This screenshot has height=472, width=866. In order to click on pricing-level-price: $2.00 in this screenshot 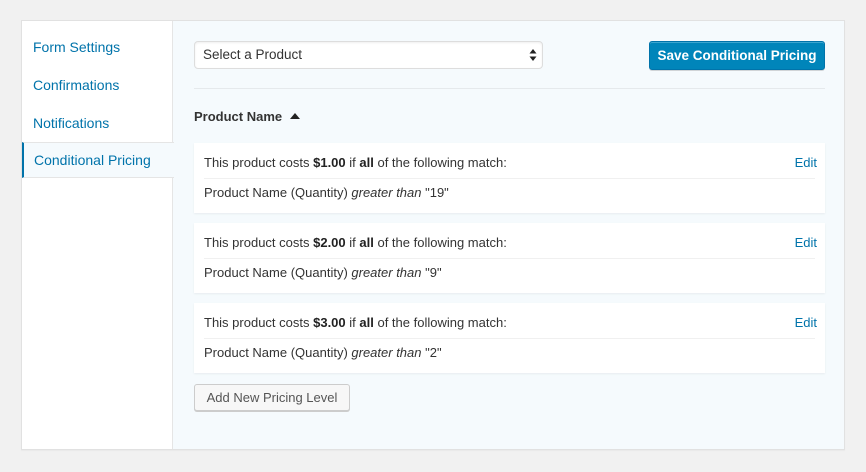, I will do `click(329, 242)`.